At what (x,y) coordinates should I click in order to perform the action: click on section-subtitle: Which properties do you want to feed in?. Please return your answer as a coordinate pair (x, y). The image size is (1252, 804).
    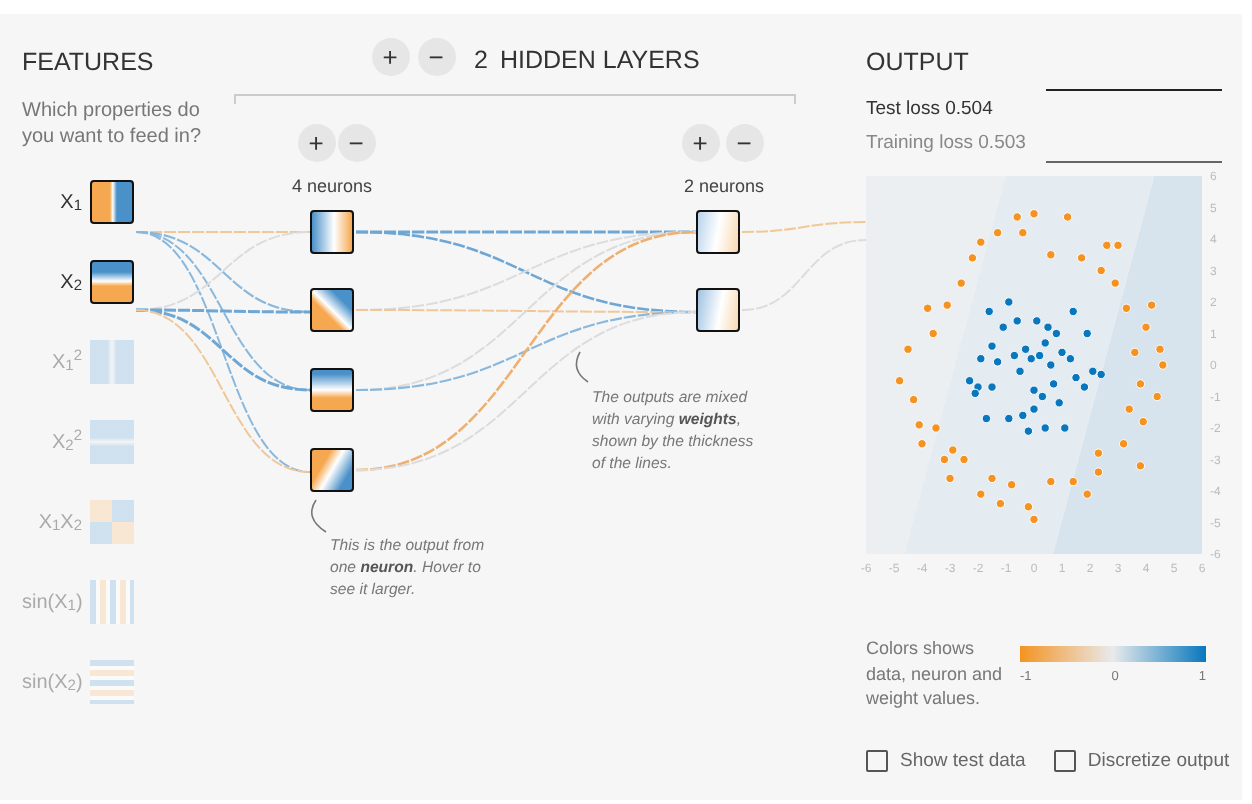
    Looking at the image, I should click on (113, 124).